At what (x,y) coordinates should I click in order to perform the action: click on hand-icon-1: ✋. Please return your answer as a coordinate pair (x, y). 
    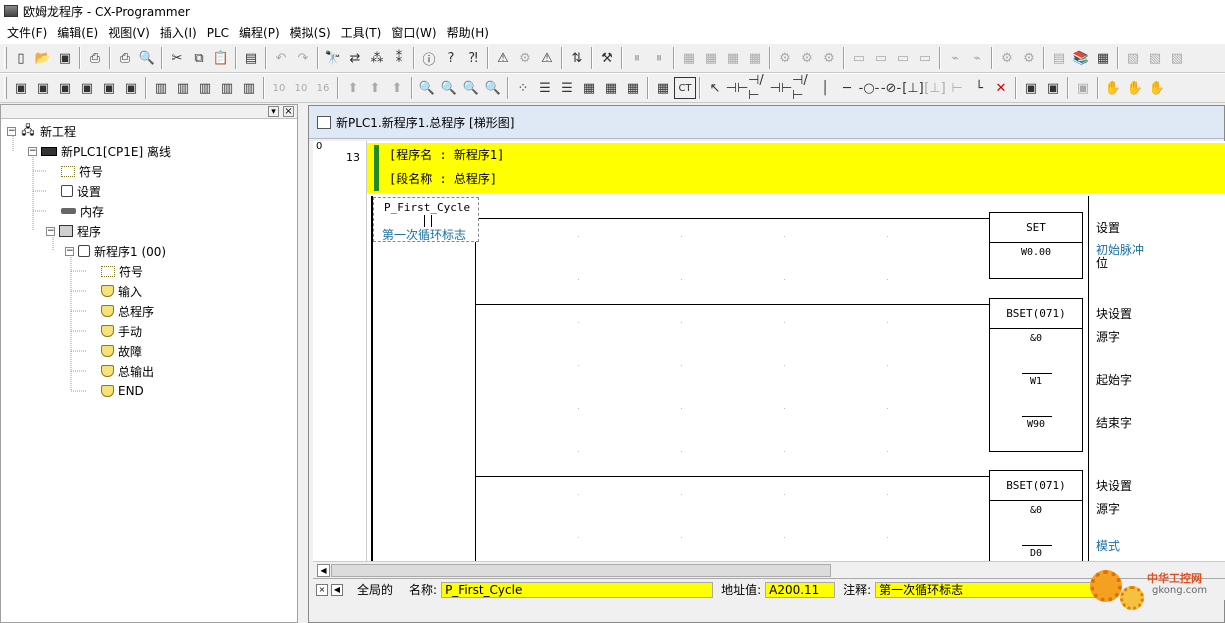
    Looking at the image, I should click on (1113, 88).